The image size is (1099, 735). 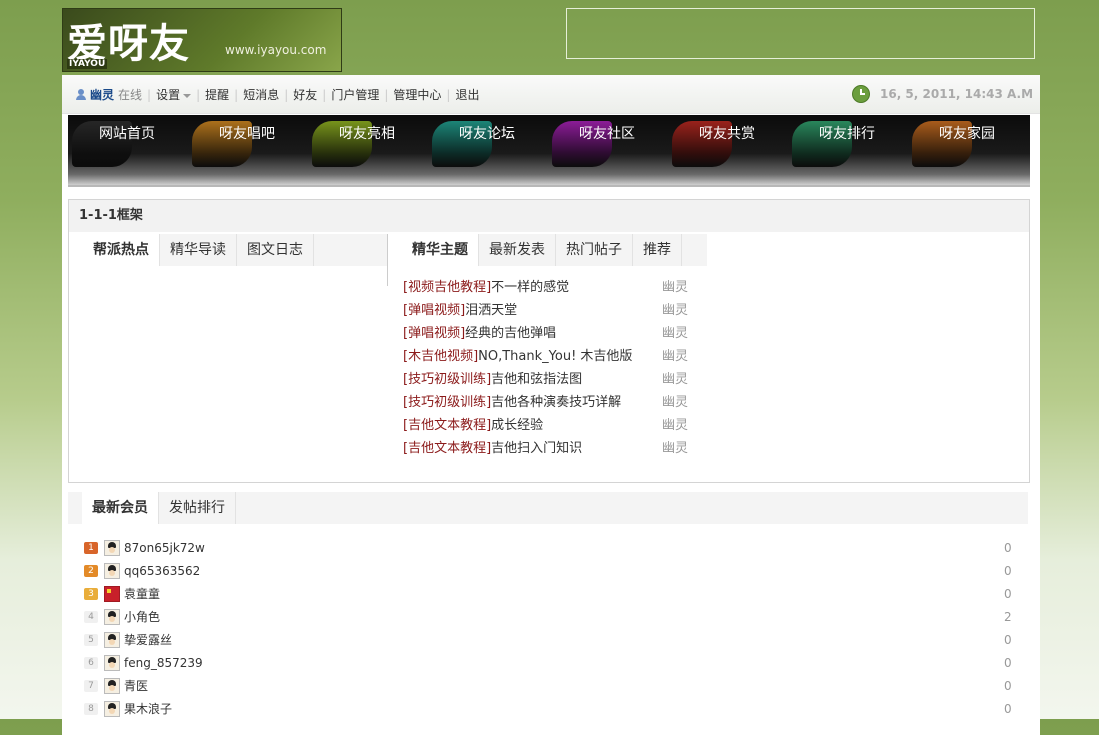 I want to click on thread-category: [木吉他视频], so click(x=440, y=356).